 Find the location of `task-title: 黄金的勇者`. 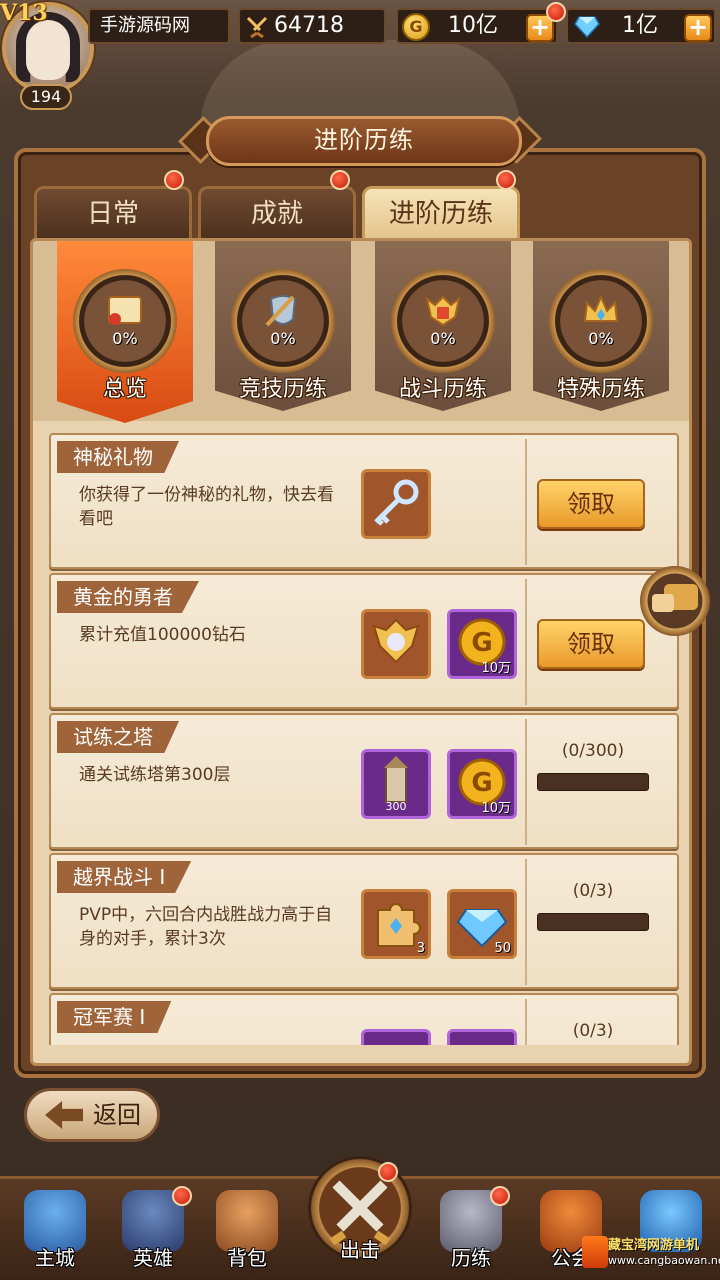

task-title: 黄金的勇者 is located at coordinates (128, 597).